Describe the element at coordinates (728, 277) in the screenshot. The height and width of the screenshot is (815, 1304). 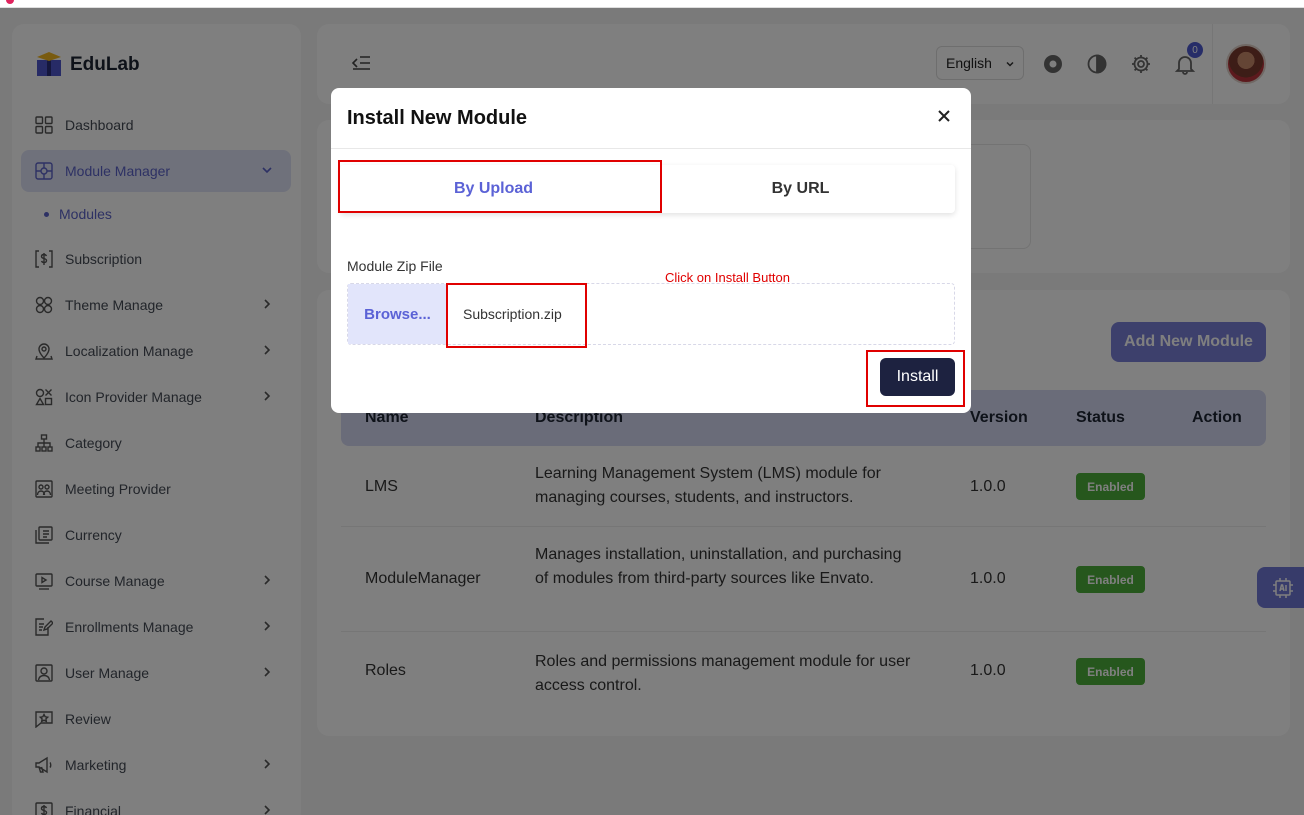
I see `annotation-instruction: Click on Install Button` at that location.